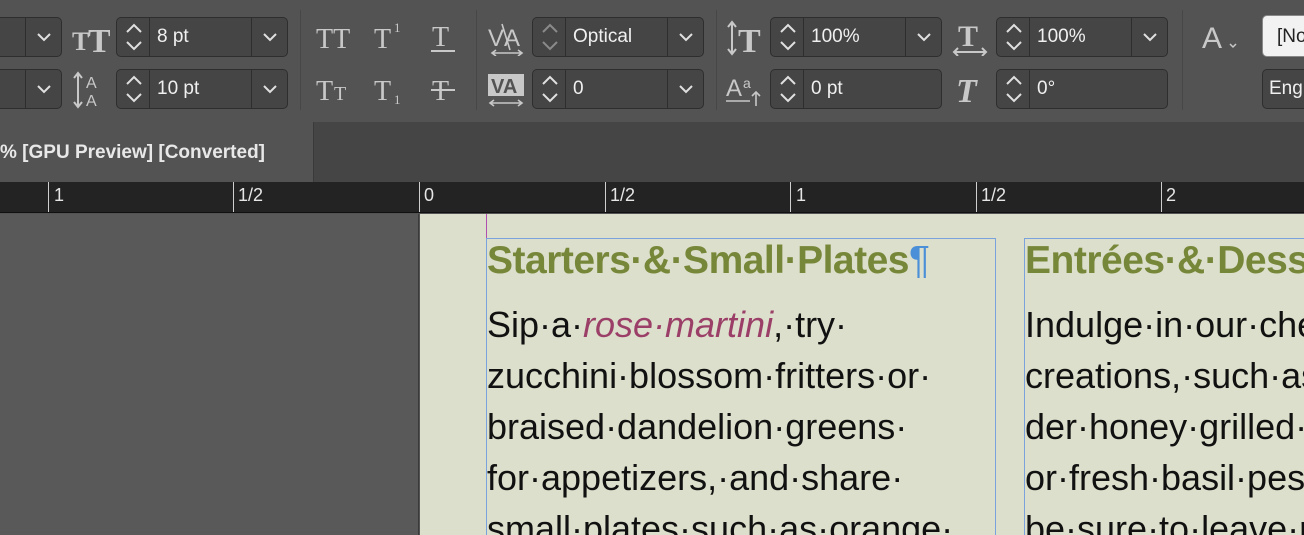  What do you see at coordinates (1164, 426) in the screenshot?
I see `text-line: der·honey·grilled·salmon·` at bounding box center [1164, 426].